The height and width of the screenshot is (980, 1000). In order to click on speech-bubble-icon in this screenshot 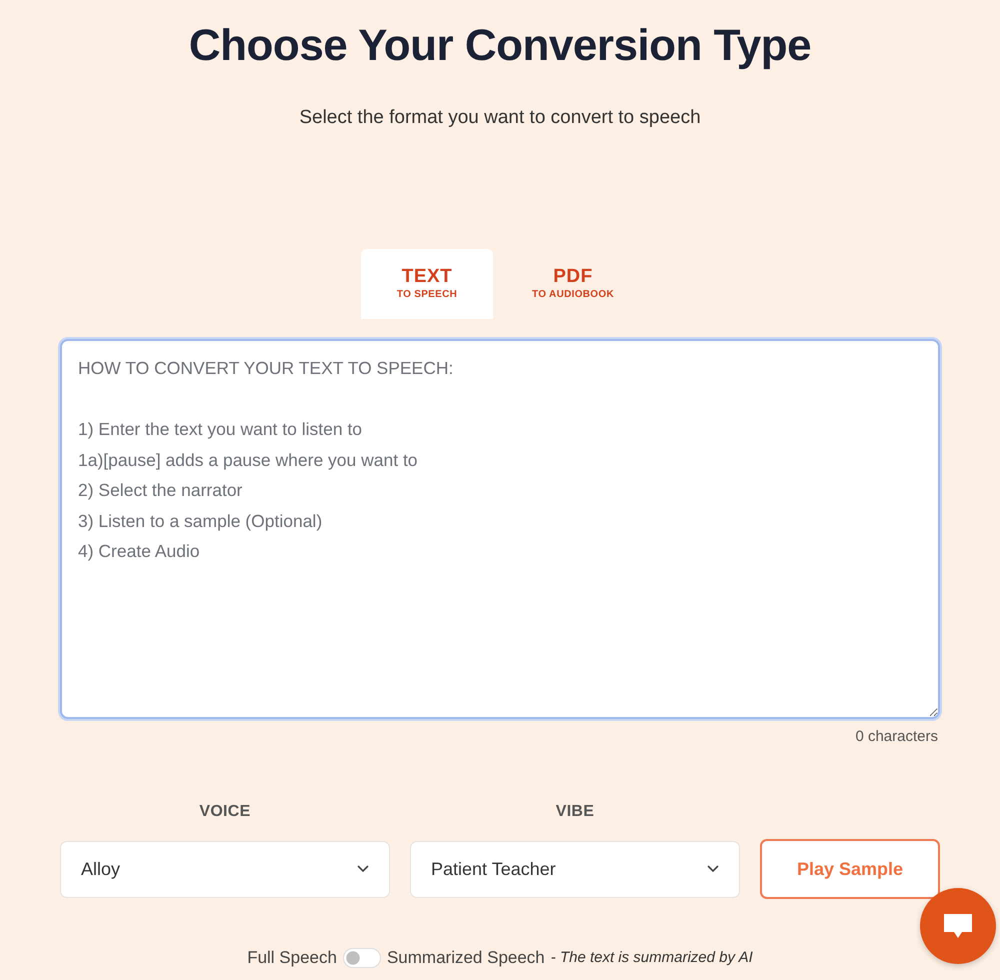, I will do `click(958, 926)`.